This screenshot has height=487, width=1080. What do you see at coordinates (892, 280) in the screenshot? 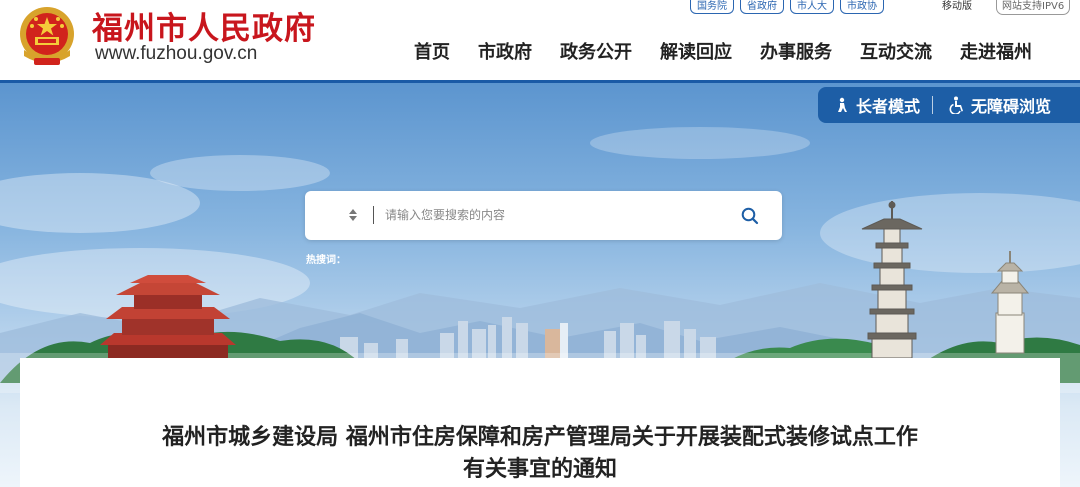
I see `pagoda-illustration` at bounding box center [892, 280].